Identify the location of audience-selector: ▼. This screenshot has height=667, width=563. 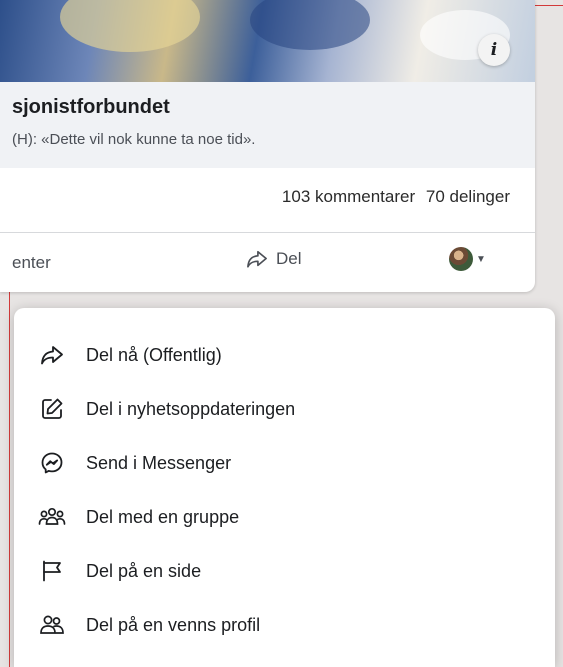
(467, 259).